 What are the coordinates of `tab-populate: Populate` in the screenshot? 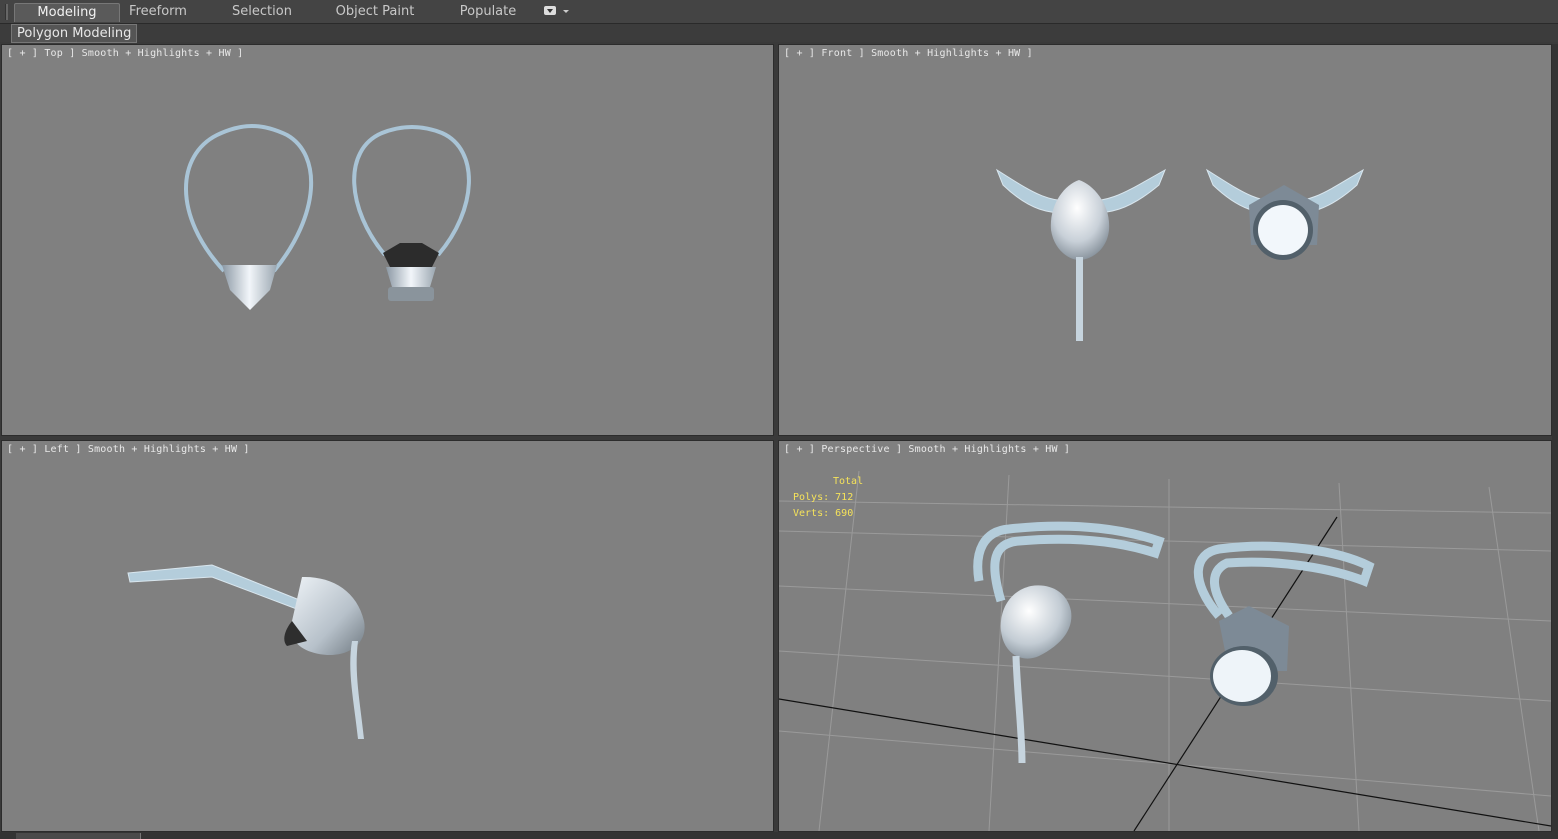 It's located at (488, 12).